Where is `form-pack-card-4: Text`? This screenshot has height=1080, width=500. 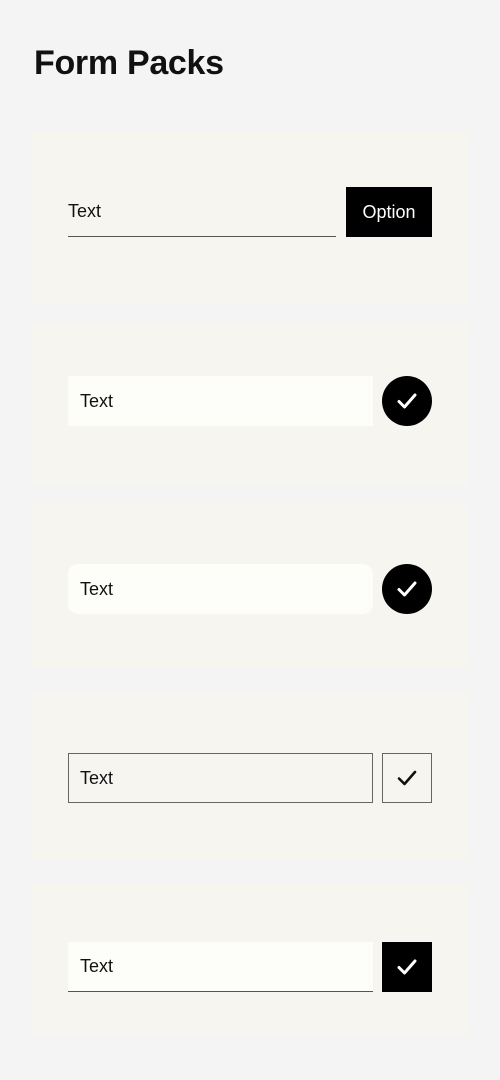 form-pack-card-4: Text is located at coordinates (250, 777).